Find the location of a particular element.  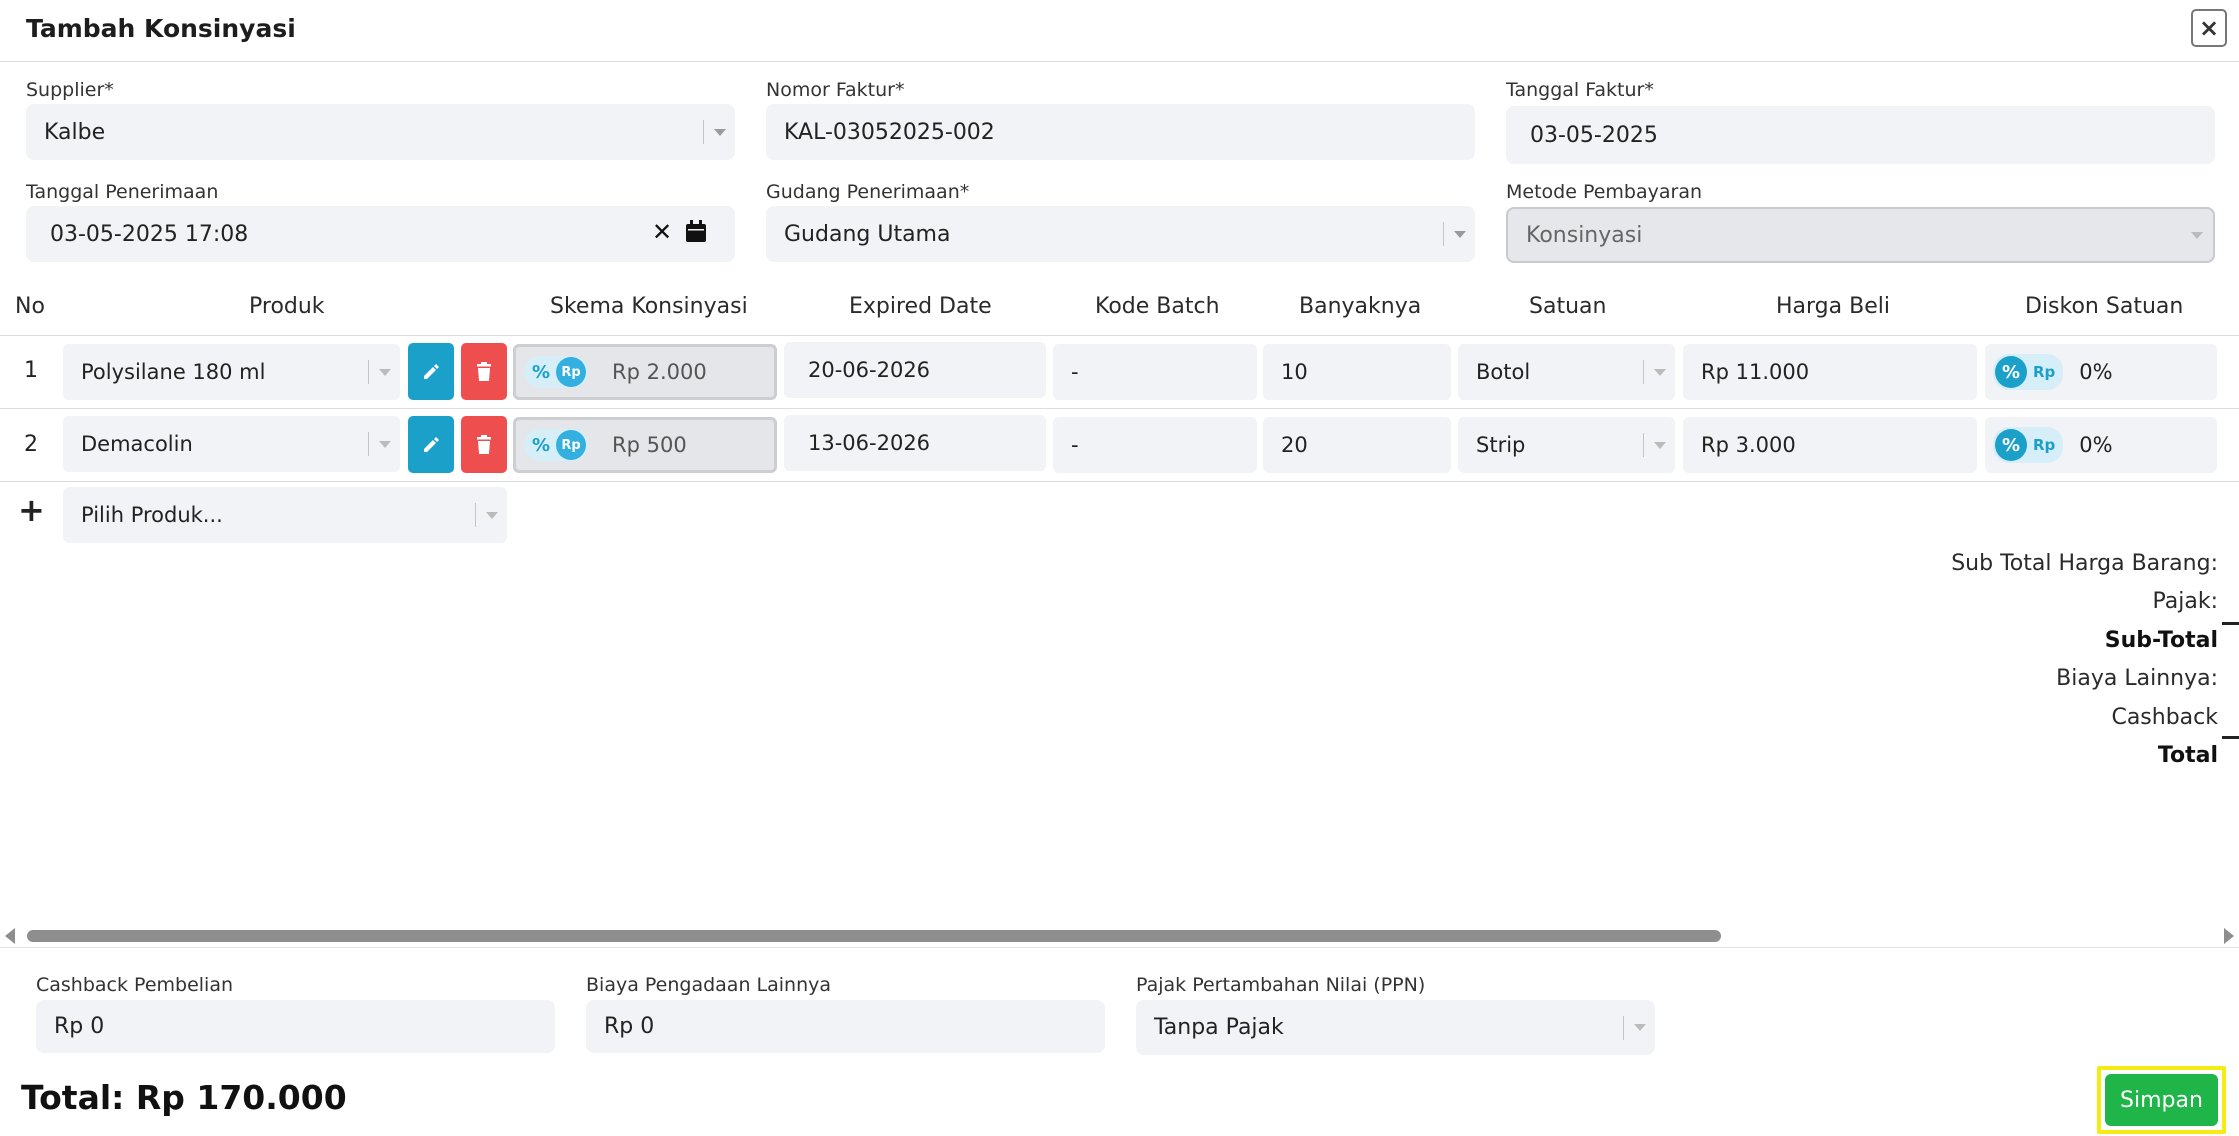

biaya-pengadaan-value: Rp 0 is located at coordinates (629, 1026).